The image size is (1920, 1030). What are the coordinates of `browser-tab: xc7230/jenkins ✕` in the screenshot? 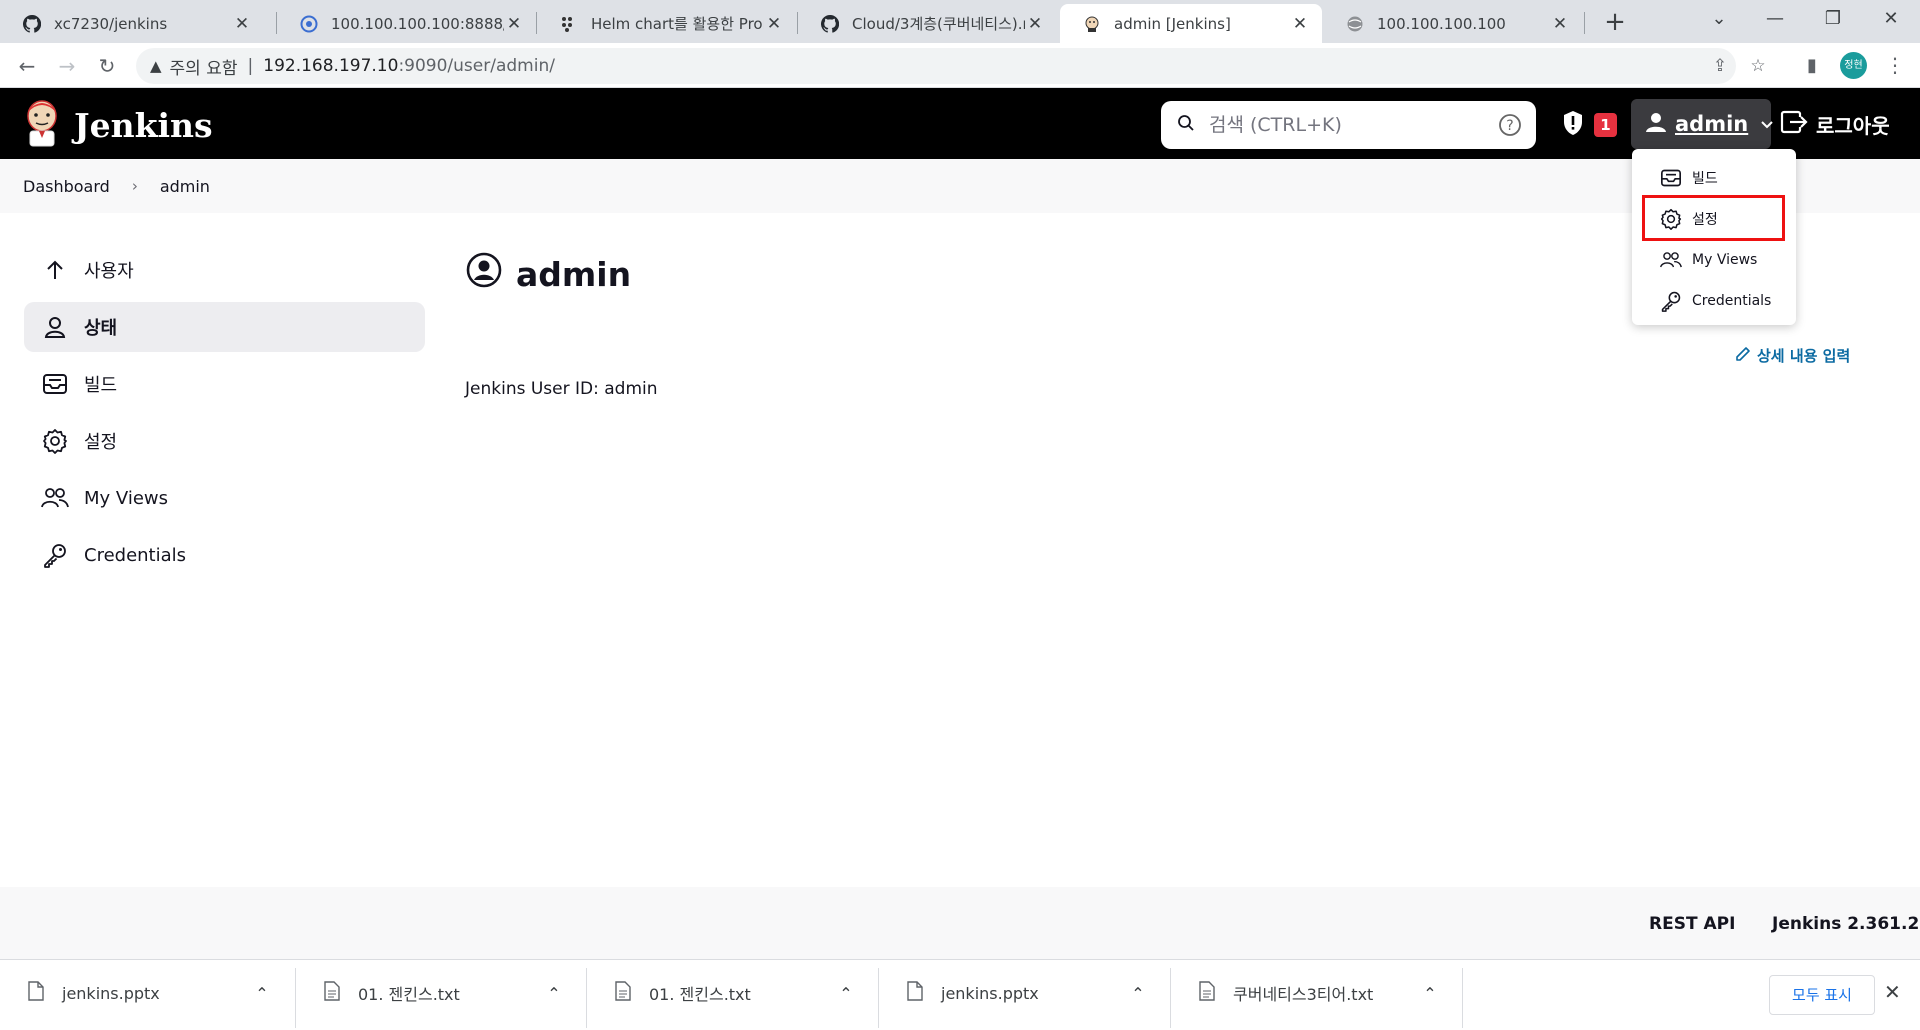 It's located at (132, 23).